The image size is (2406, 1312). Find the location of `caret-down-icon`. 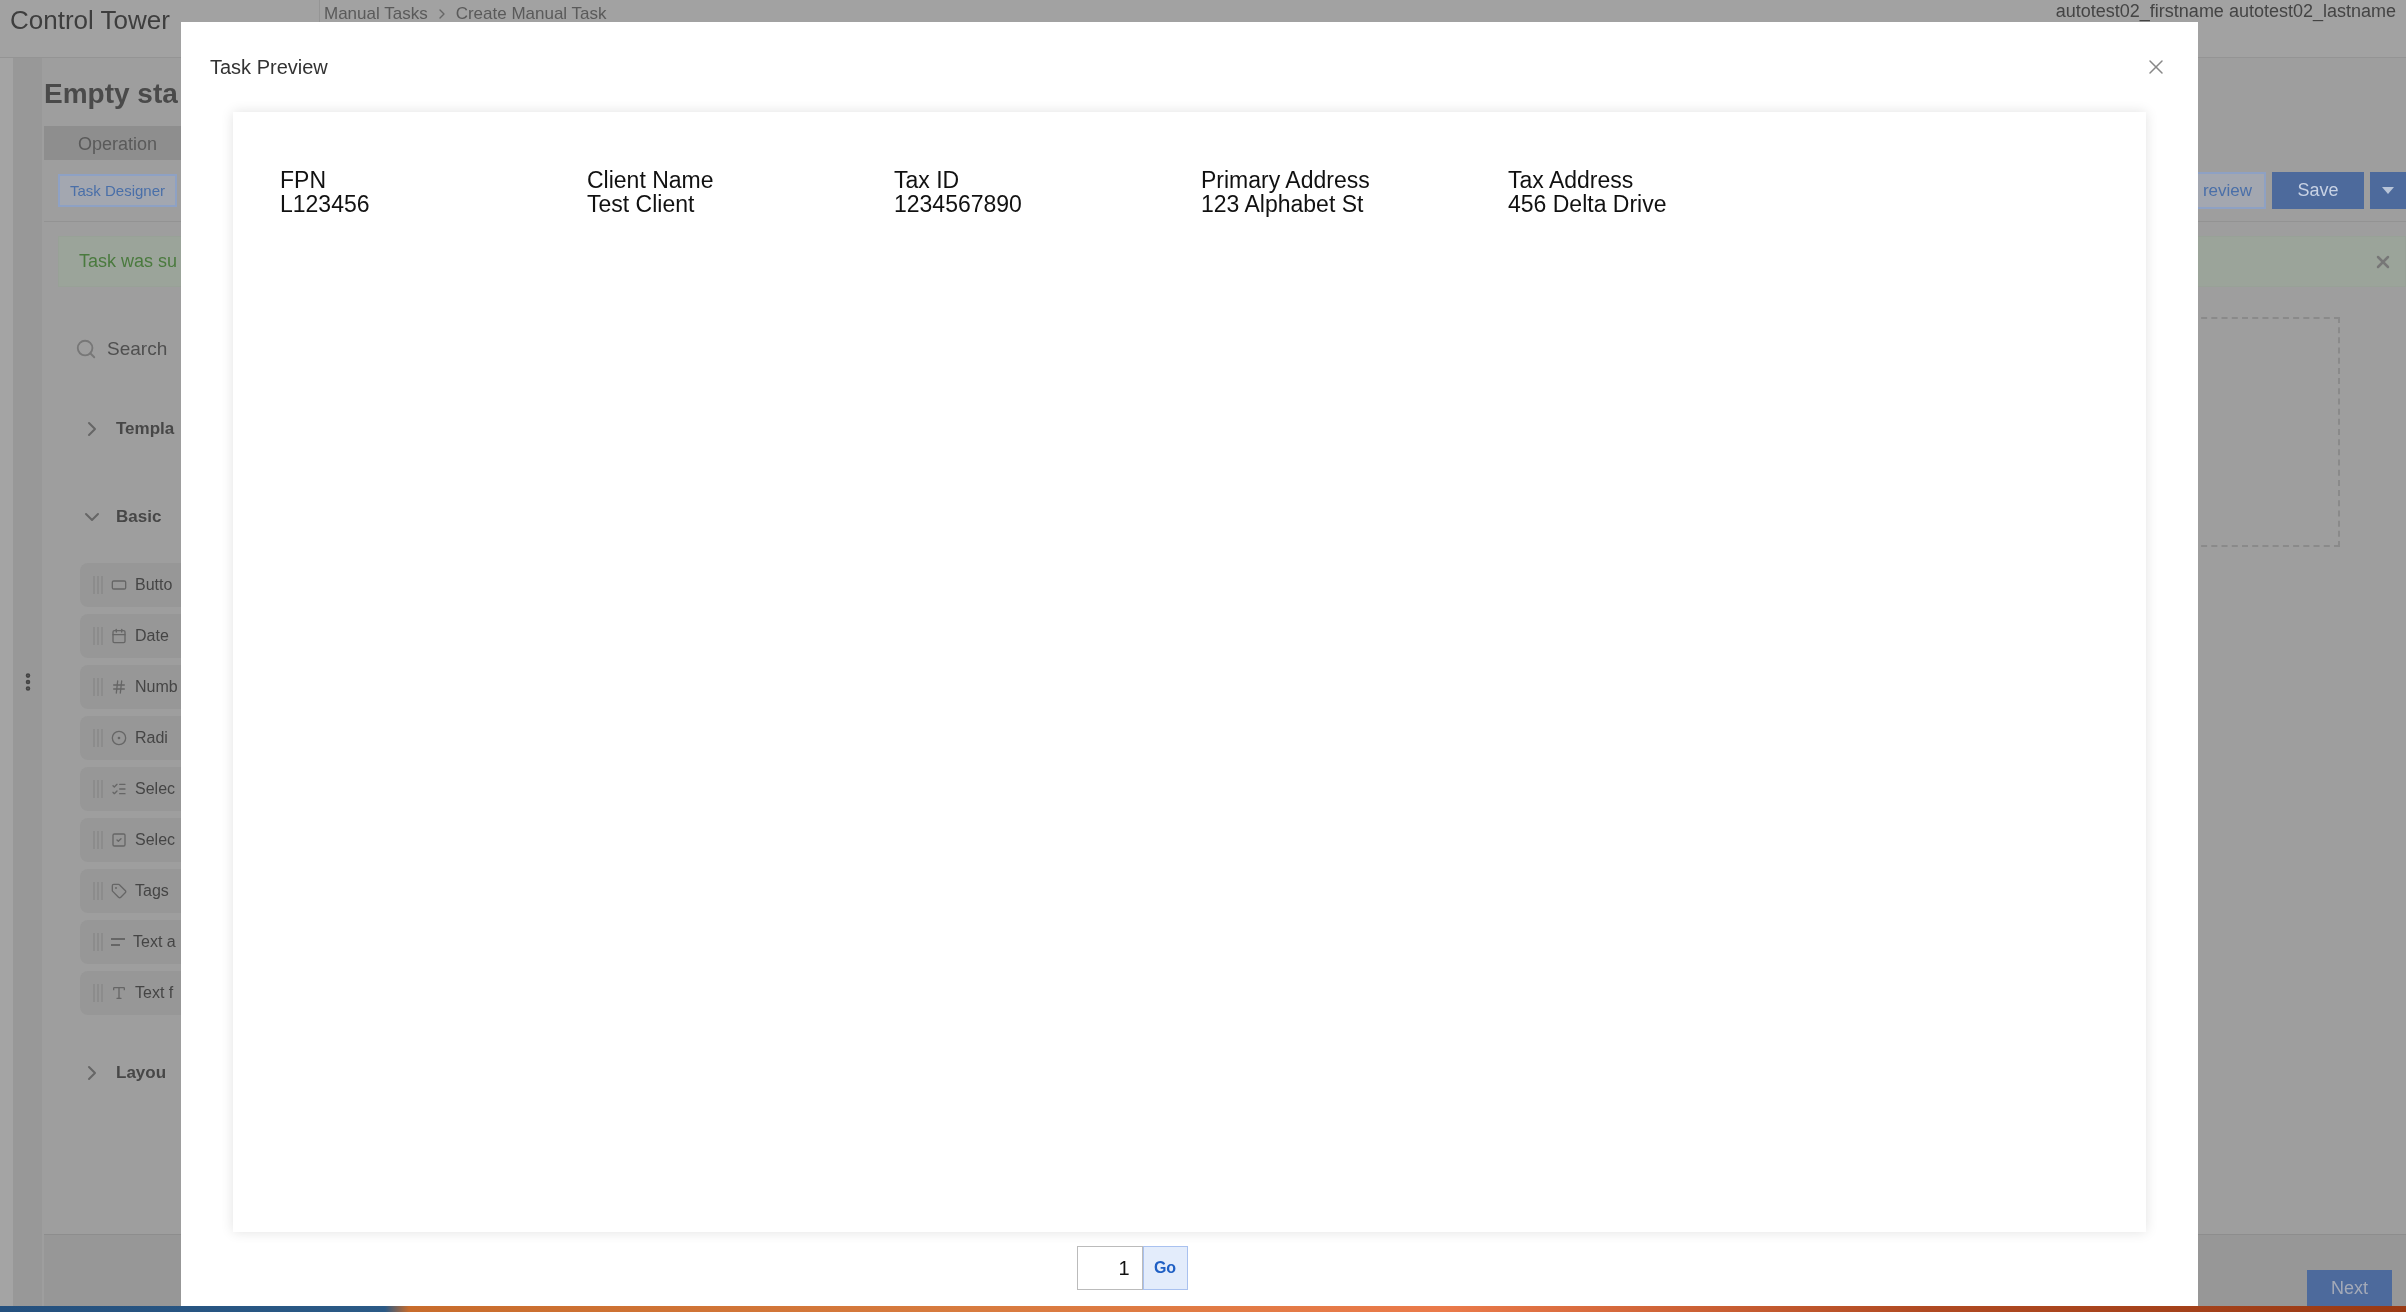

caret-down-icon is located at coordinates (2388, 190).